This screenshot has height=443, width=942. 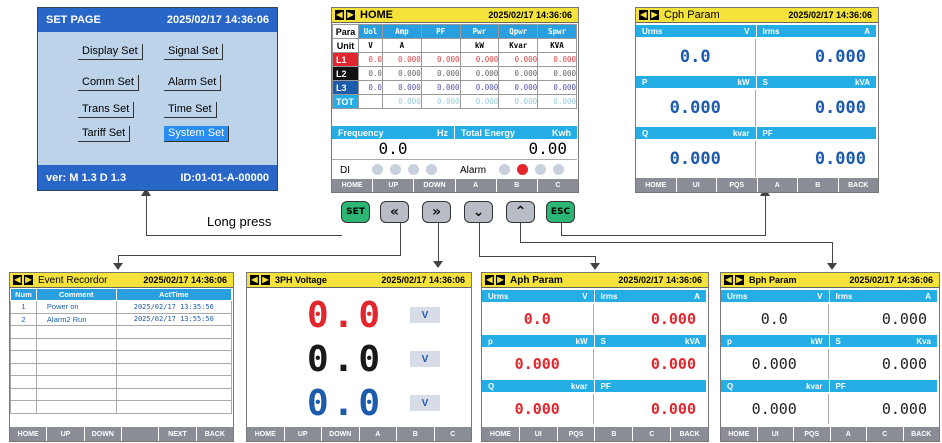 What do you see at coordinates (194, 52) in the screenshot?
I see `set-menu-item-signal-set: Signal Set` at bounding box center [194, 52].